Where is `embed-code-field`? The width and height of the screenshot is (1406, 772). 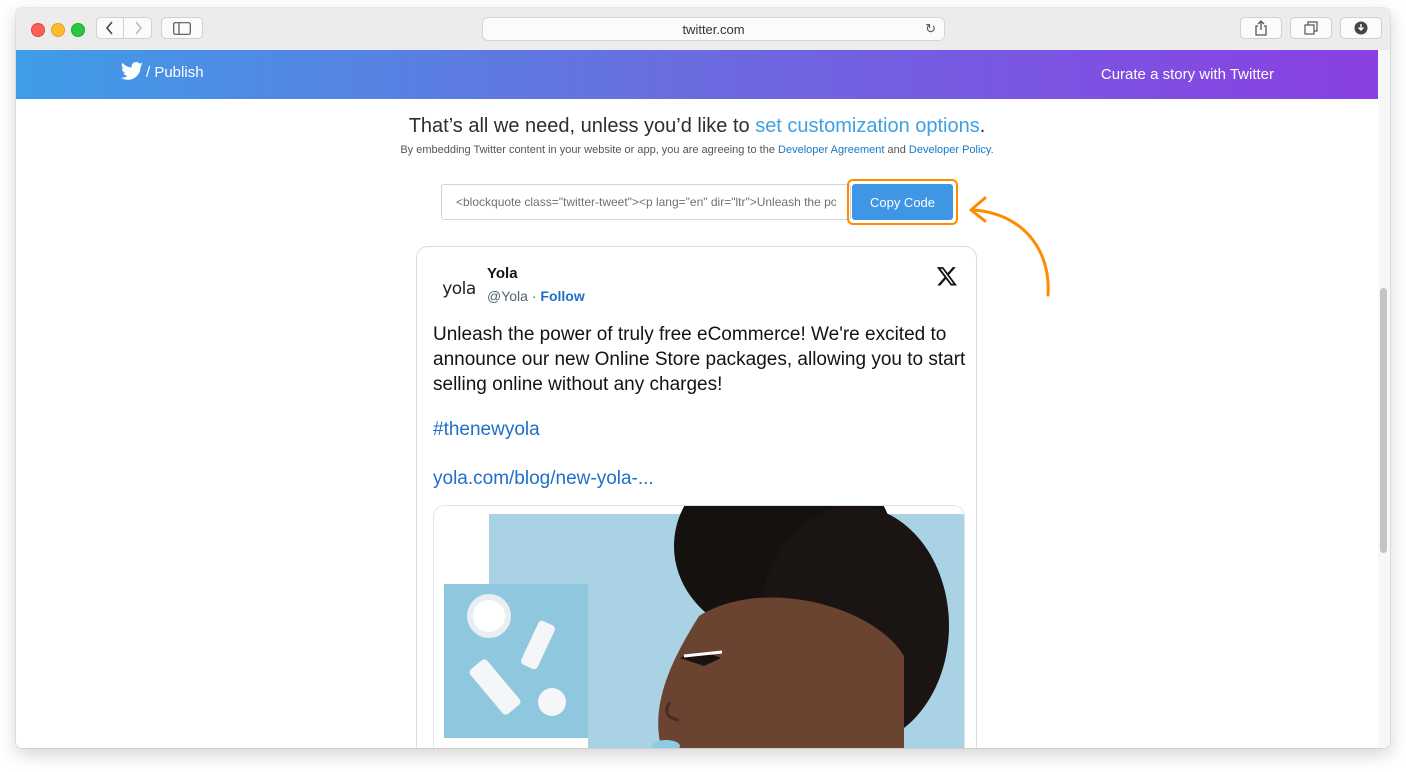 embed-code-field is located at coordinates (646, 202).